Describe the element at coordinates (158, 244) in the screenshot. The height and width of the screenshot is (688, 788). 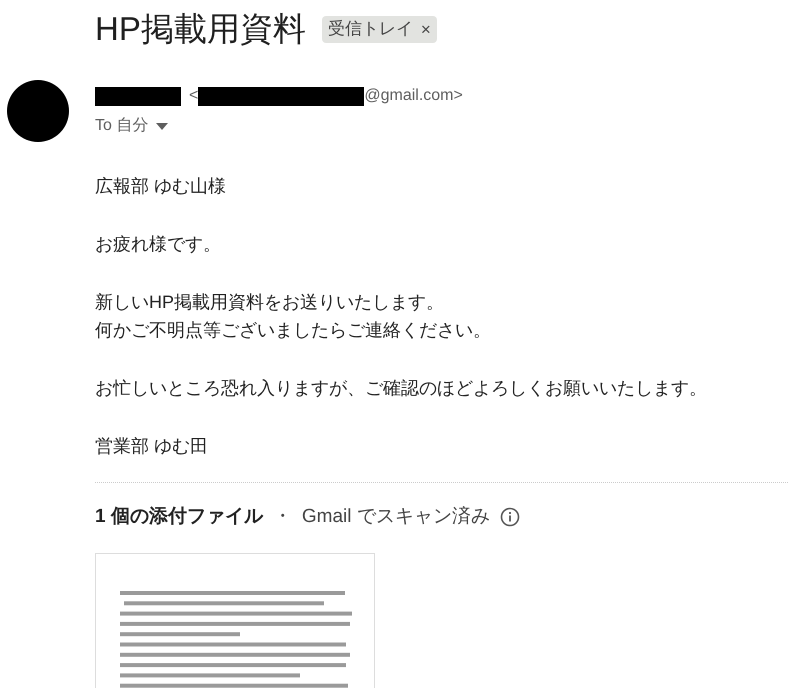
I see `body-text: お疲れ様です。` at that location.